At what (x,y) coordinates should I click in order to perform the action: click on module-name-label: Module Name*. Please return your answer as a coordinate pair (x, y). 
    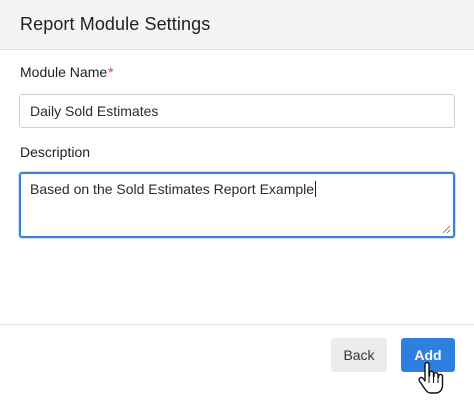
    Looking at the image, I should click on (67, 72).